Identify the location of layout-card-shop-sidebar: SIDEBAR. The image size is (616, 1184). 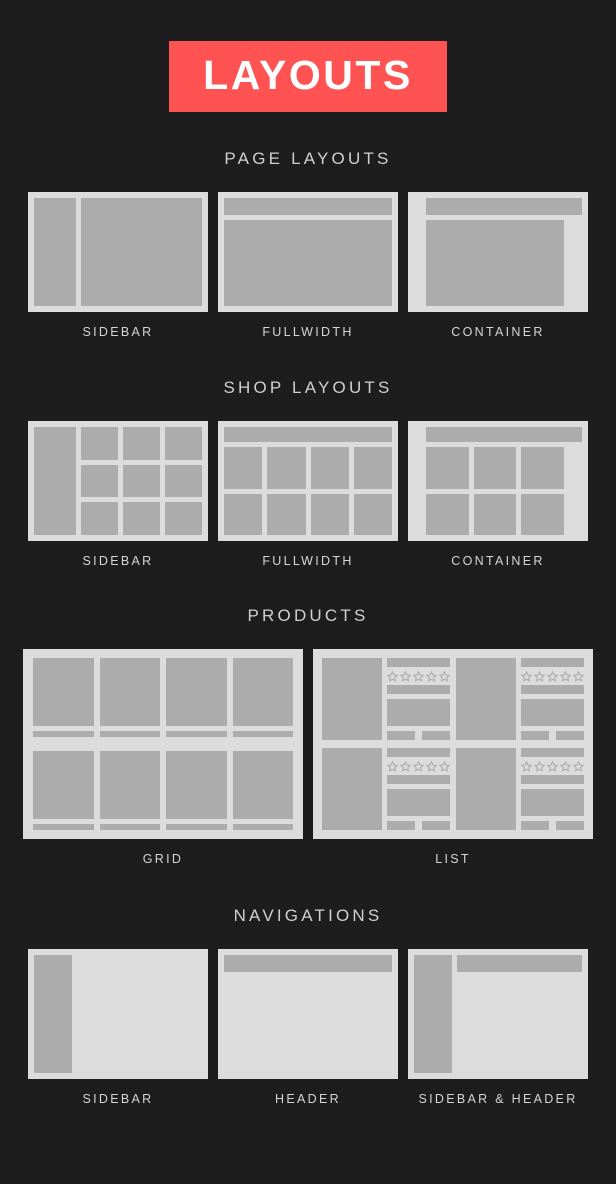
(118, 494).